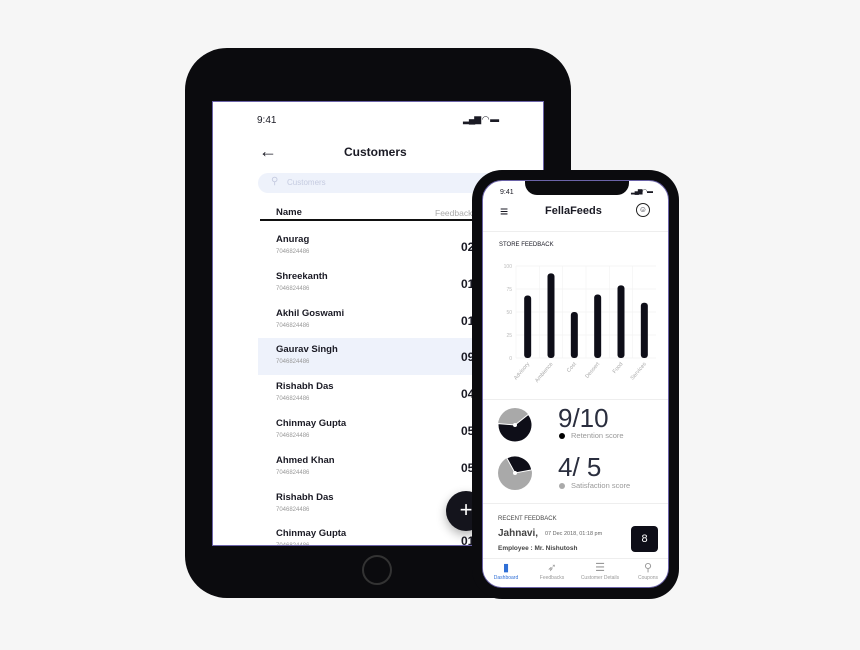 The height and width of the screenshot is (650, 860). Describe the element at coordinates (574, 335) in the screenshot. I see `bar-cost` at that location.